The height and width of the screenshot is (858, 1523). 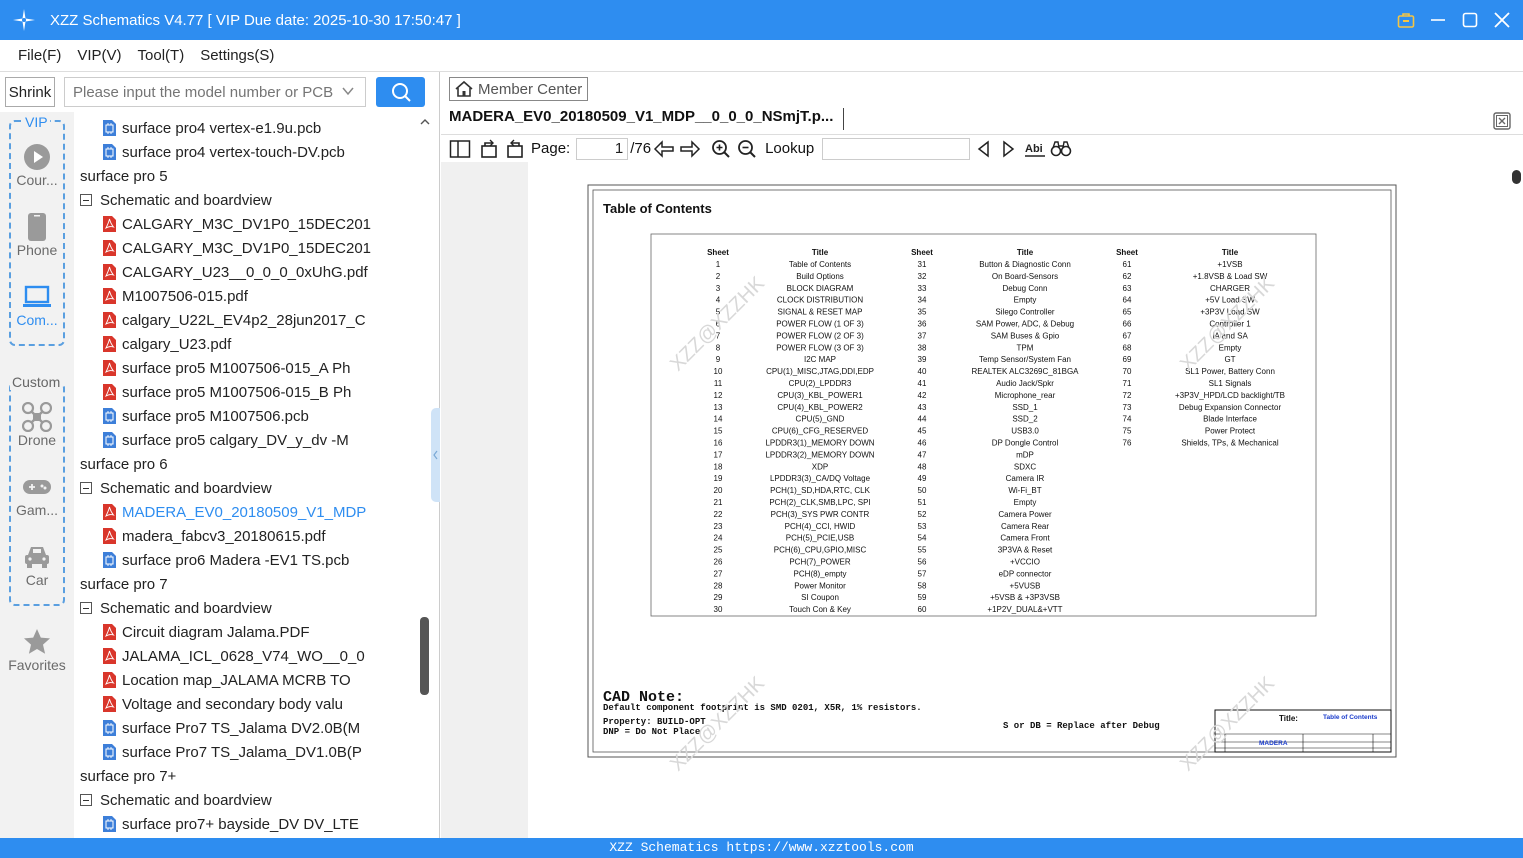 I want to click on search-next-icon, so click(x=1008, y=148).